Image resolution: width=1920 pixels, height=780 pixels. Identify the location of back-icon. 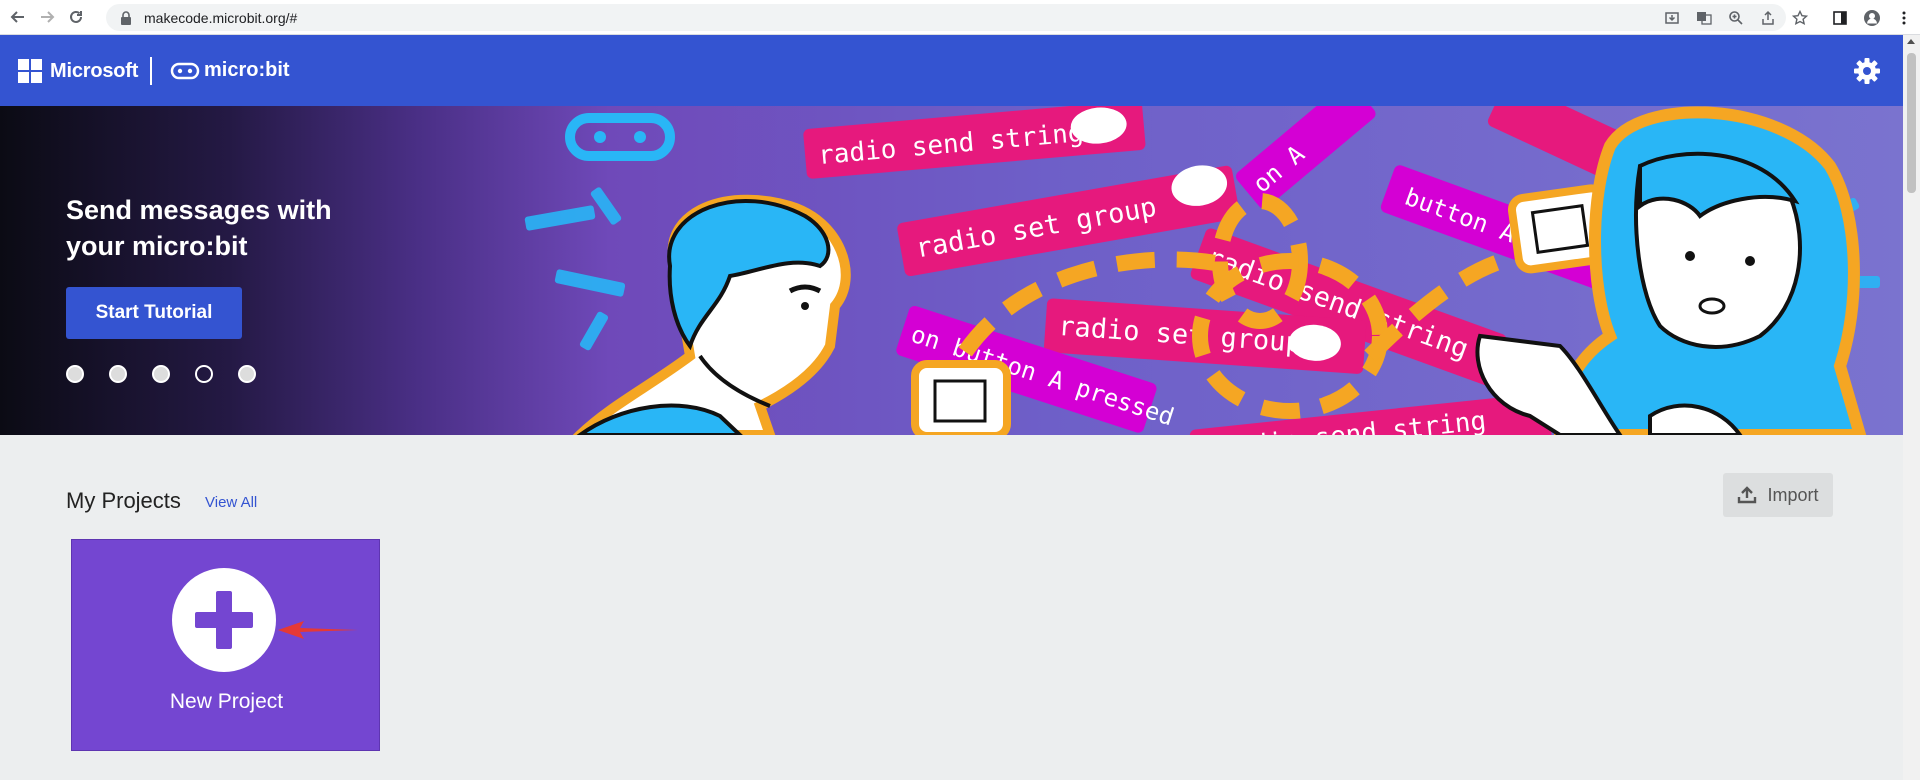
(18, 17).